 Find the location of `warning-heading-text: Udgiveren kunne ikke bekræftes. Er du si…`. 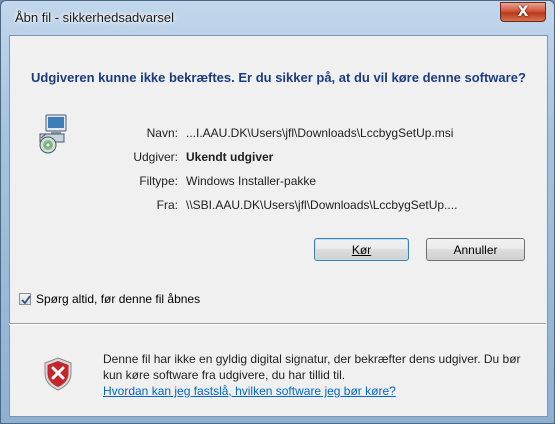

warning-heading-text: Udgiveren kunne ikke bekræftes. Er du si… is located at coordinates (278, 77).